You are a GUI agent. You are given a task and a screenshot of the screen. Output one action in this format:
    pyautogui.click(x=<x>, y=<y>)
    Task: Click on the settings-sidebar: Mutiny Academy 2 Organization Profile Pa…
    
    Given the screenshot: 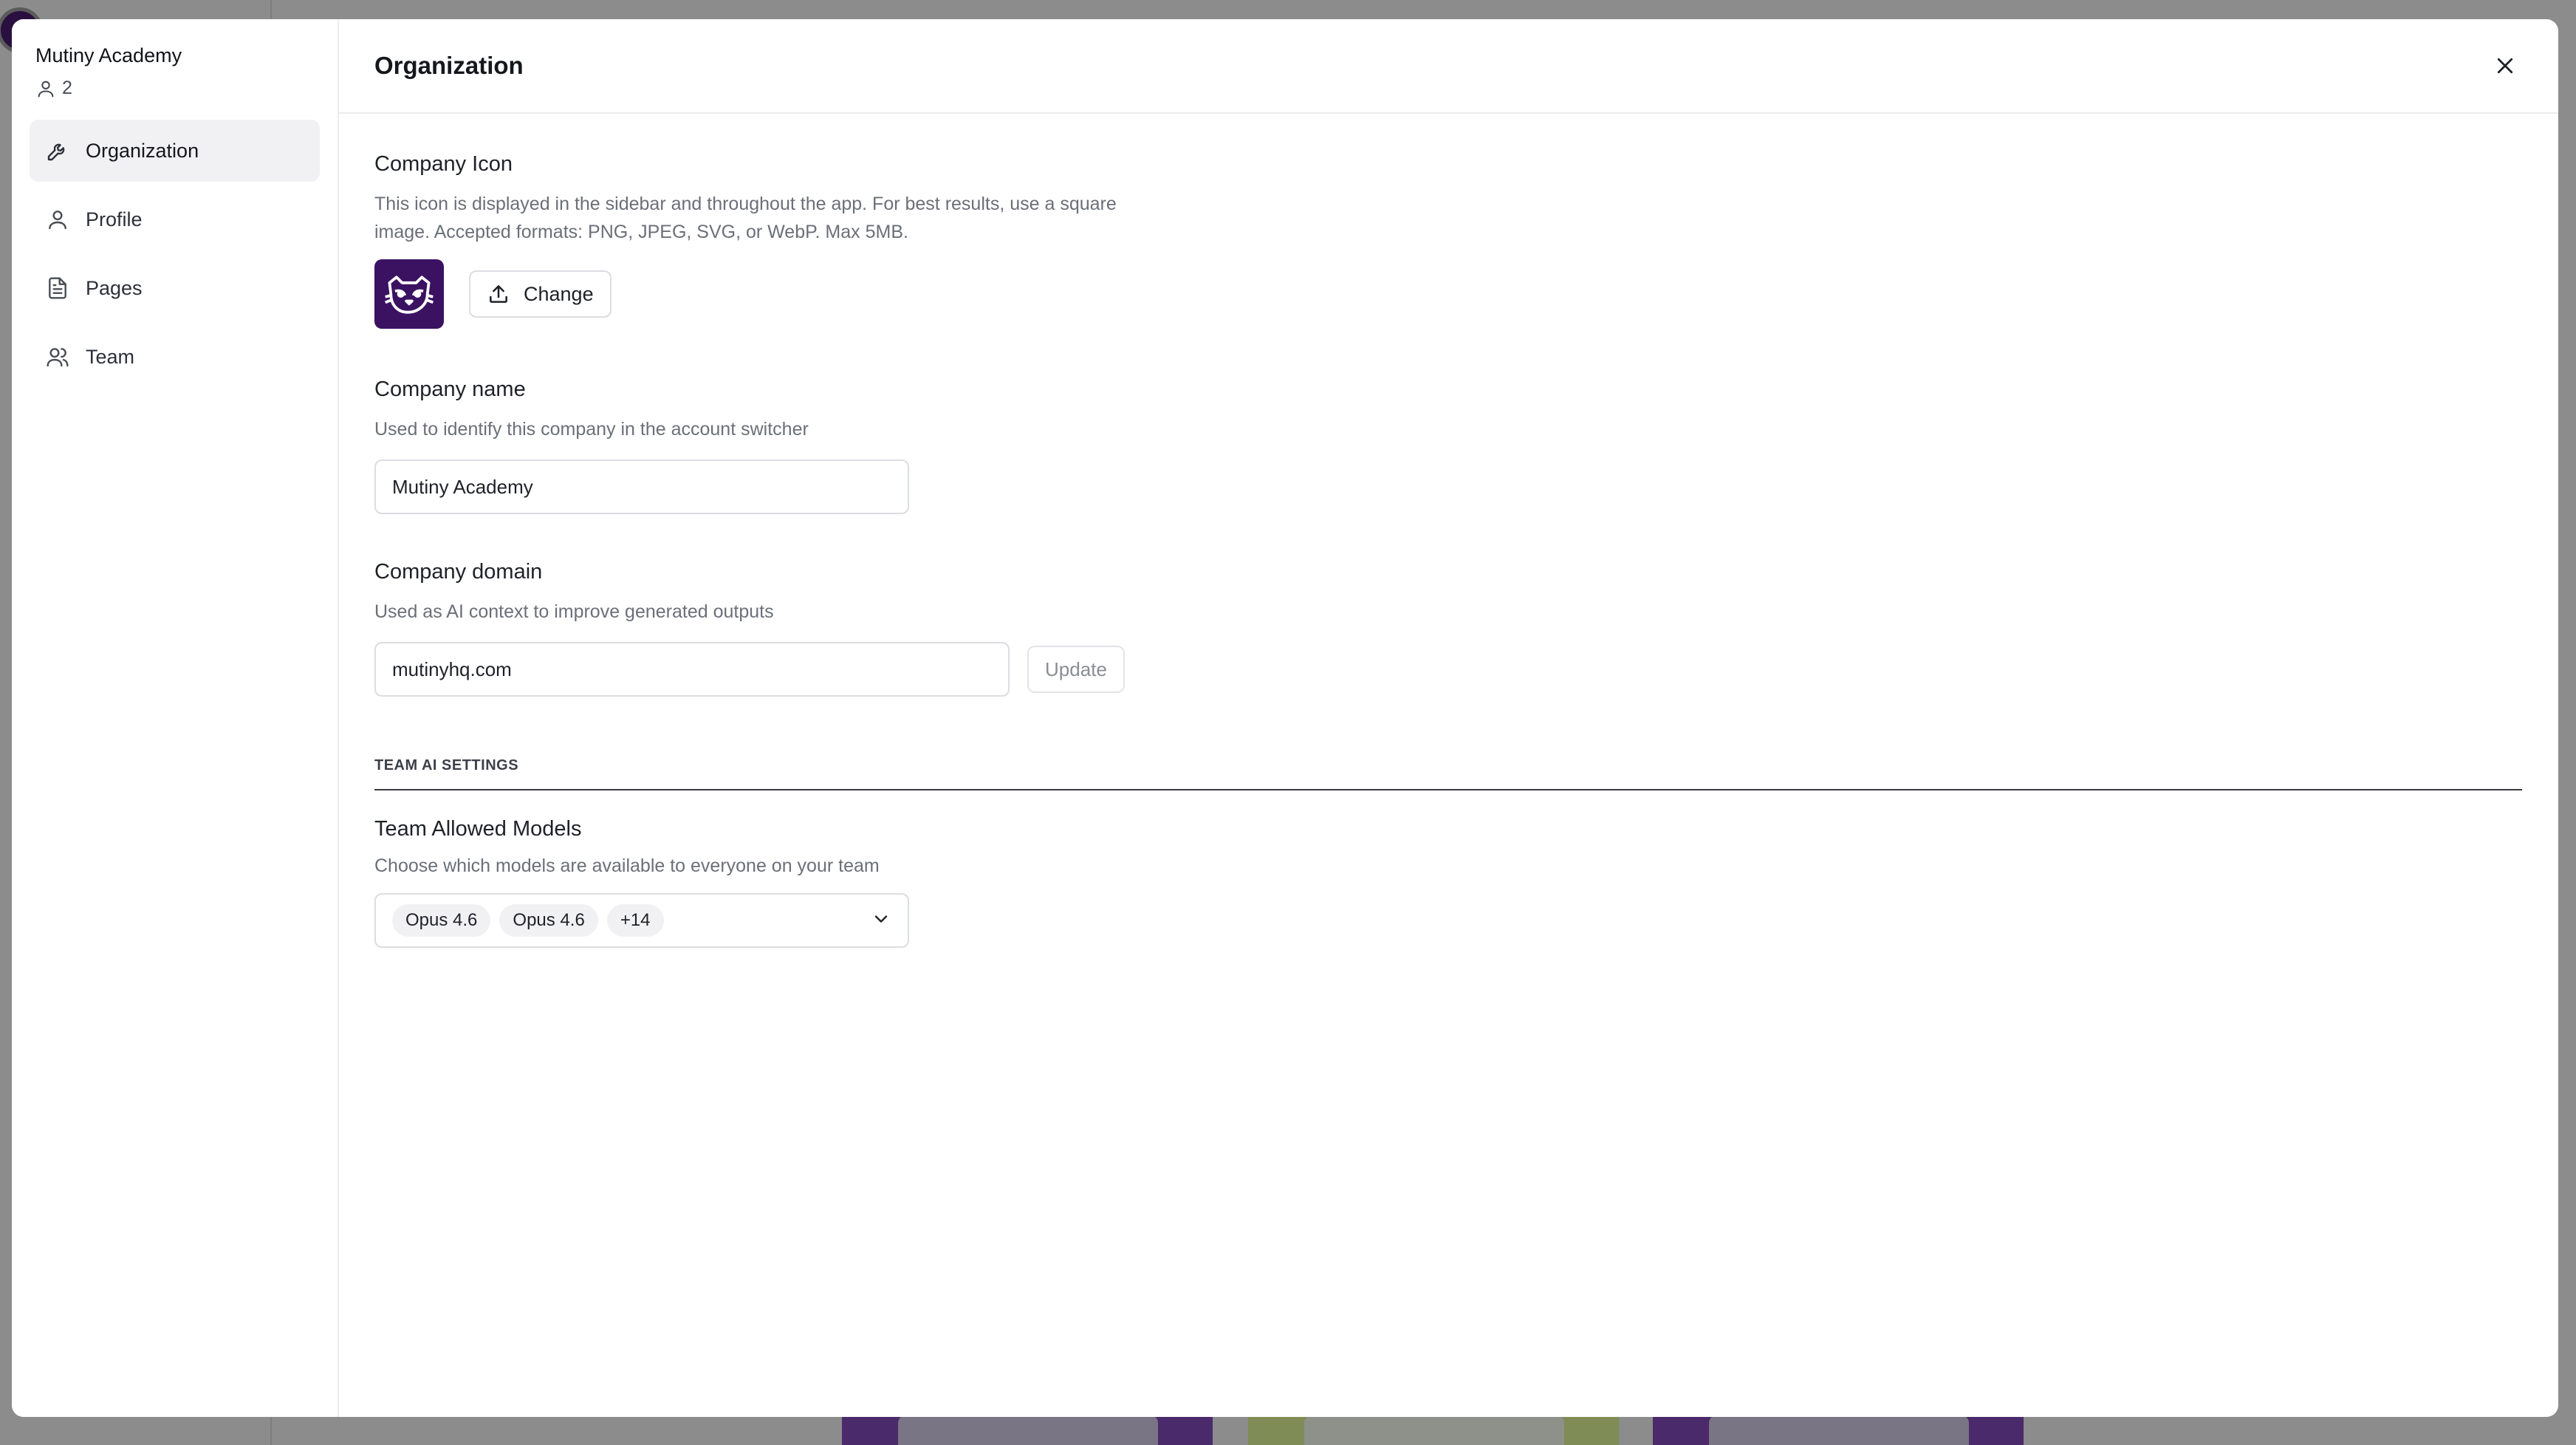 What is the action you would take?
    pyautogui.click(x=175, y=718)
    